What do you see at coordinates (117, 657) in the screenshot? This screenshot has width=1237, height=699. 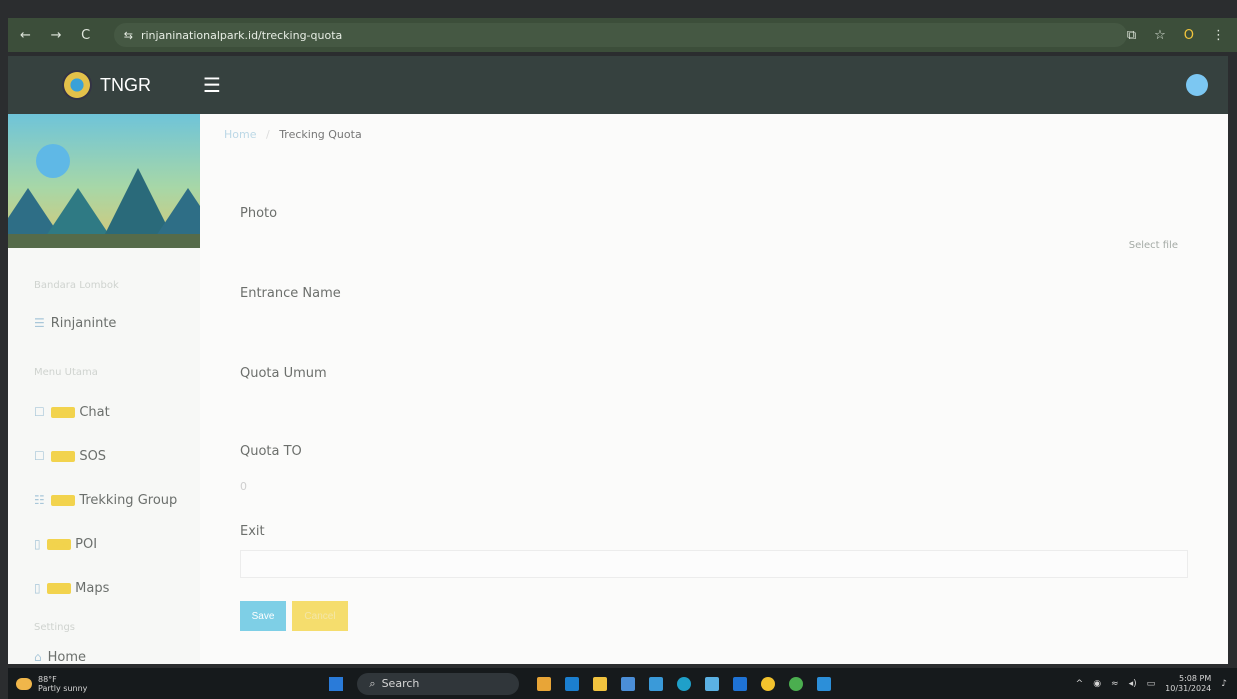 I see `sidebar-item-home: ⌂ Home` at bounding box center [117, 657].